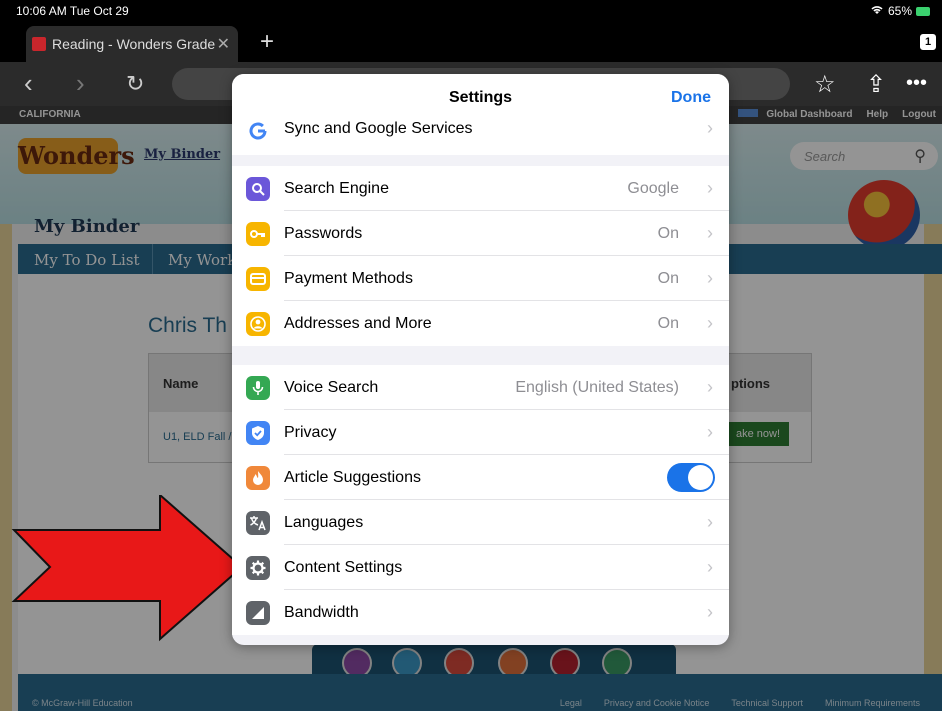 The image size is (942, 711). What do you see at coordinates (258, 523) in the screenshot?
I see `translate-icon` at bounding box center [258, 523].